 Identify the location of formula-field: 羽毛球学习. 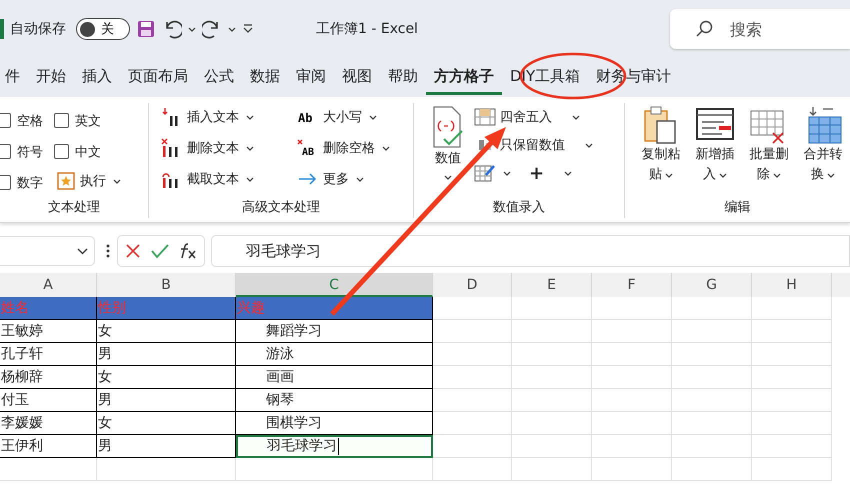
(530, 251).